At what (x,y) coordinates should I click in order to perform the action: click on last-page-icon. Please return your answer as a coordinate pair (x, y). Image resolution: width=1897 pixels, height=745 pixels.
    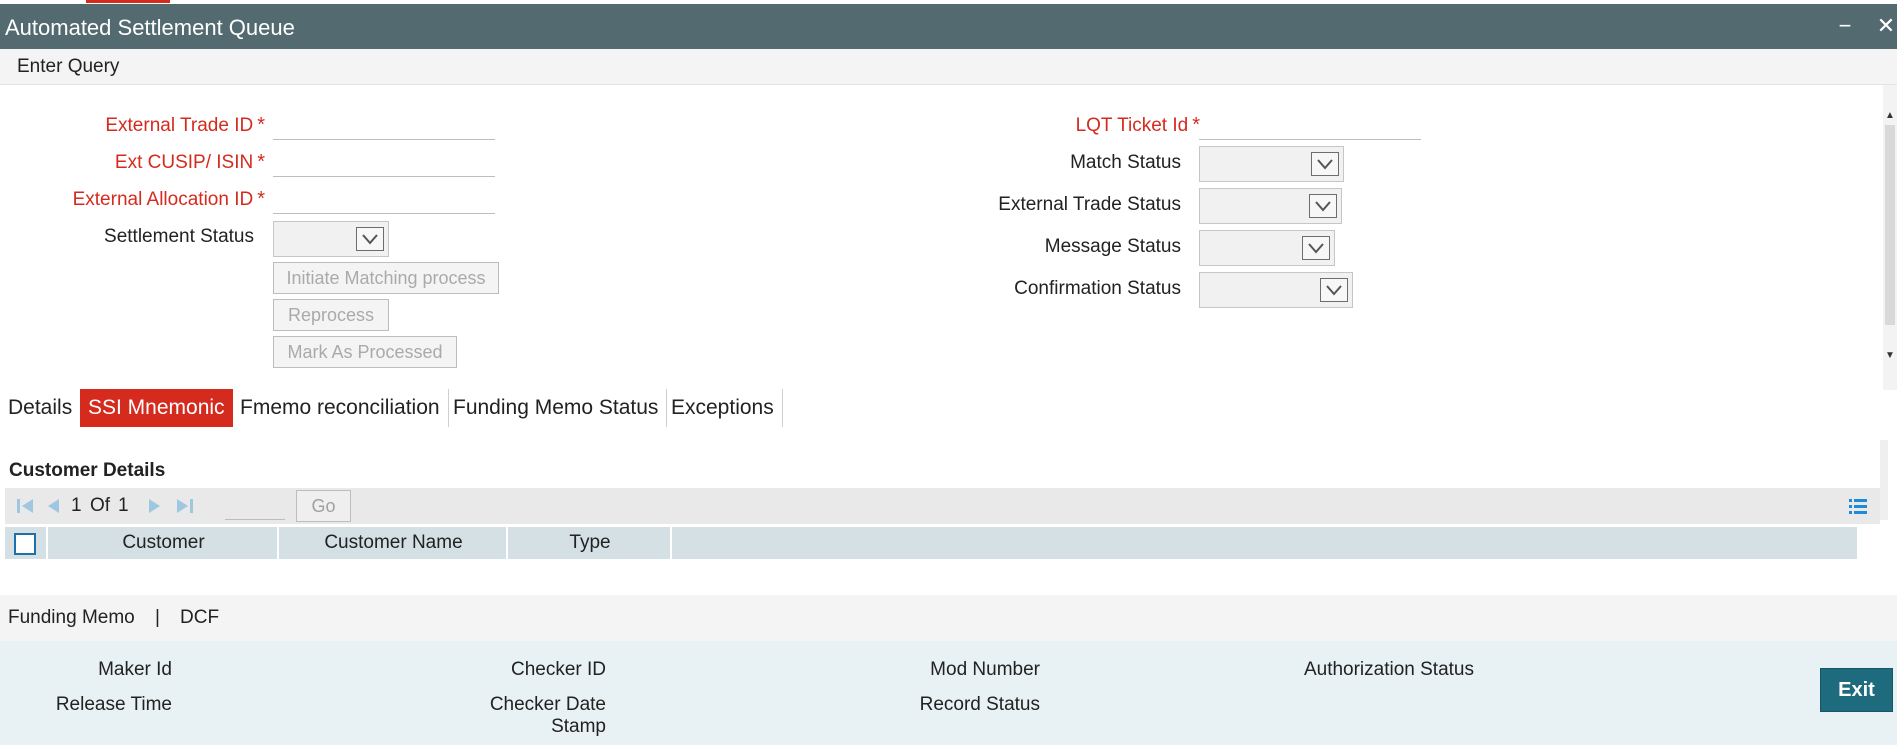
    Looking at the image, I should click on (185, 508).